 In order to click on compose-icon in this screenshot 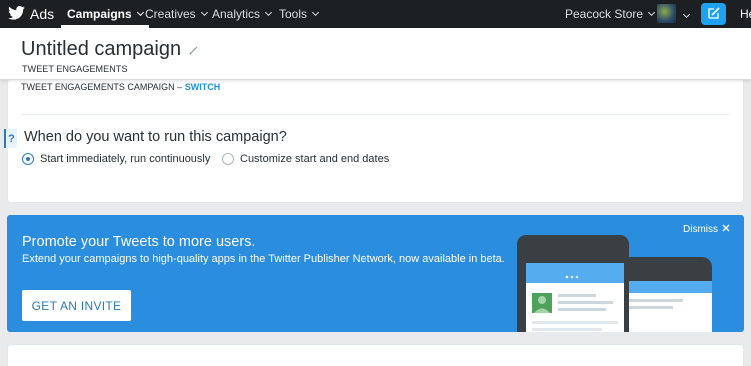, I will do `click(714, 14)`.